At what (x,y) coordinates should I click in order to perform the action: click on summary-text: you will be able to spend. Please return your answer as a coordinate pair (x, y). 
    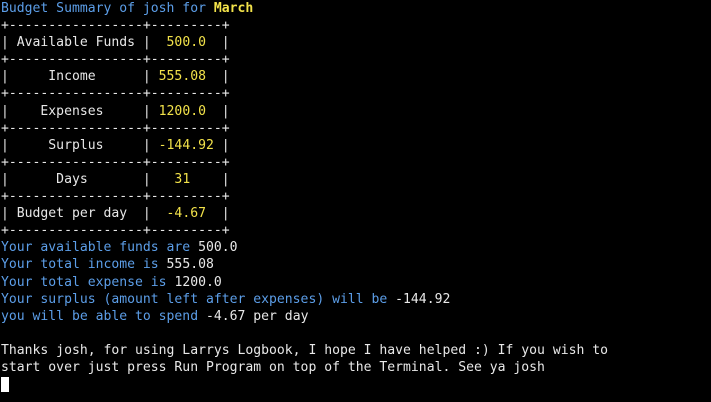
    Looking at the image, I should click on (103, 316).